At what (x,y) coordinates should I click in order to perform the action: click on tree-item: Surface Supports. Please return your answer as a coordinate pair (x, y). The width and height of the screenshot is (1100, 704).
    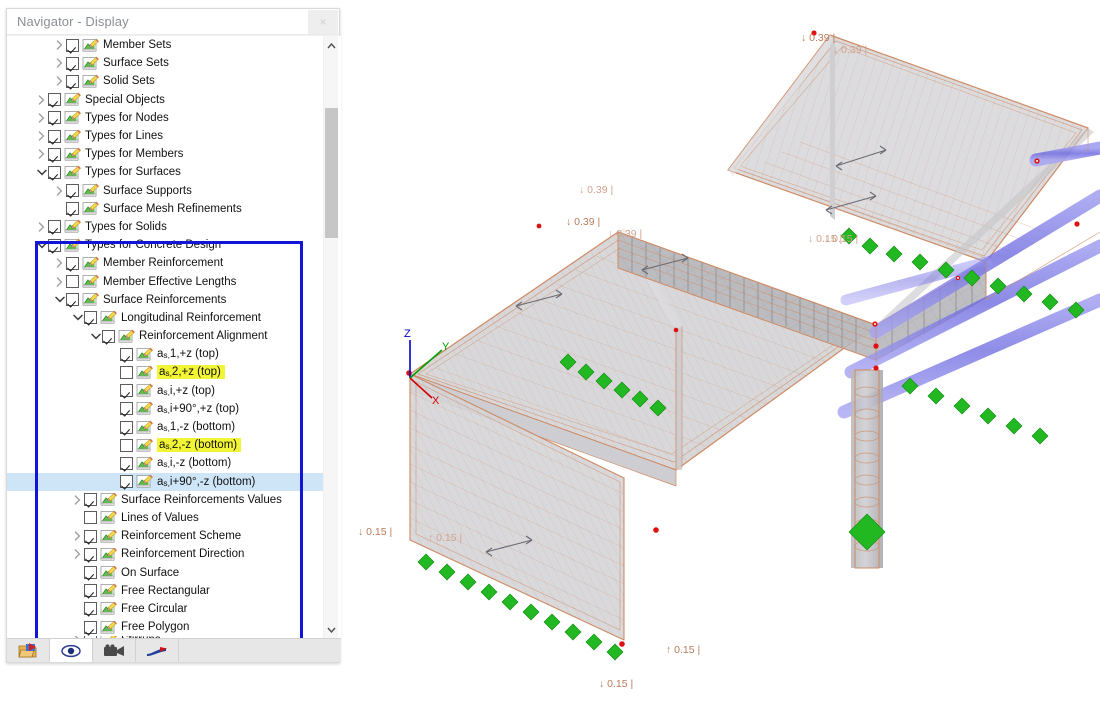
    Looking at the image, I should click on (166, 191).